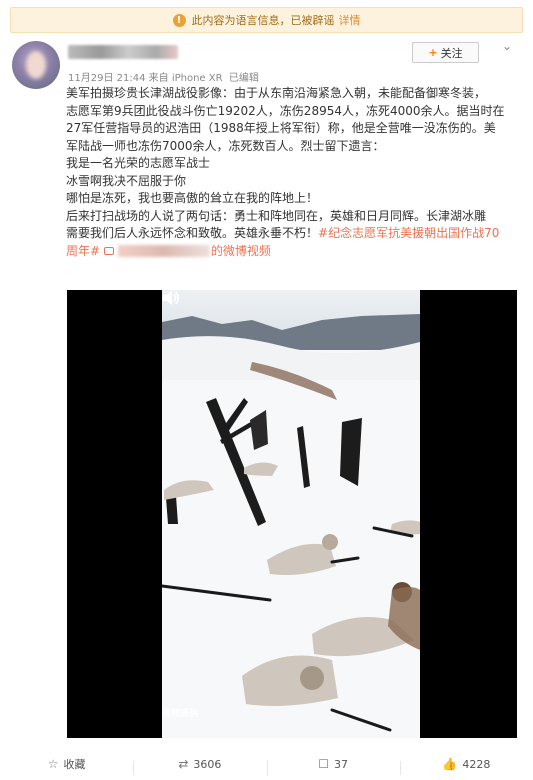 Image resolution: width=533 pixels, height=780 pixels. I want to click on info-icon: !, so click(179, 20).